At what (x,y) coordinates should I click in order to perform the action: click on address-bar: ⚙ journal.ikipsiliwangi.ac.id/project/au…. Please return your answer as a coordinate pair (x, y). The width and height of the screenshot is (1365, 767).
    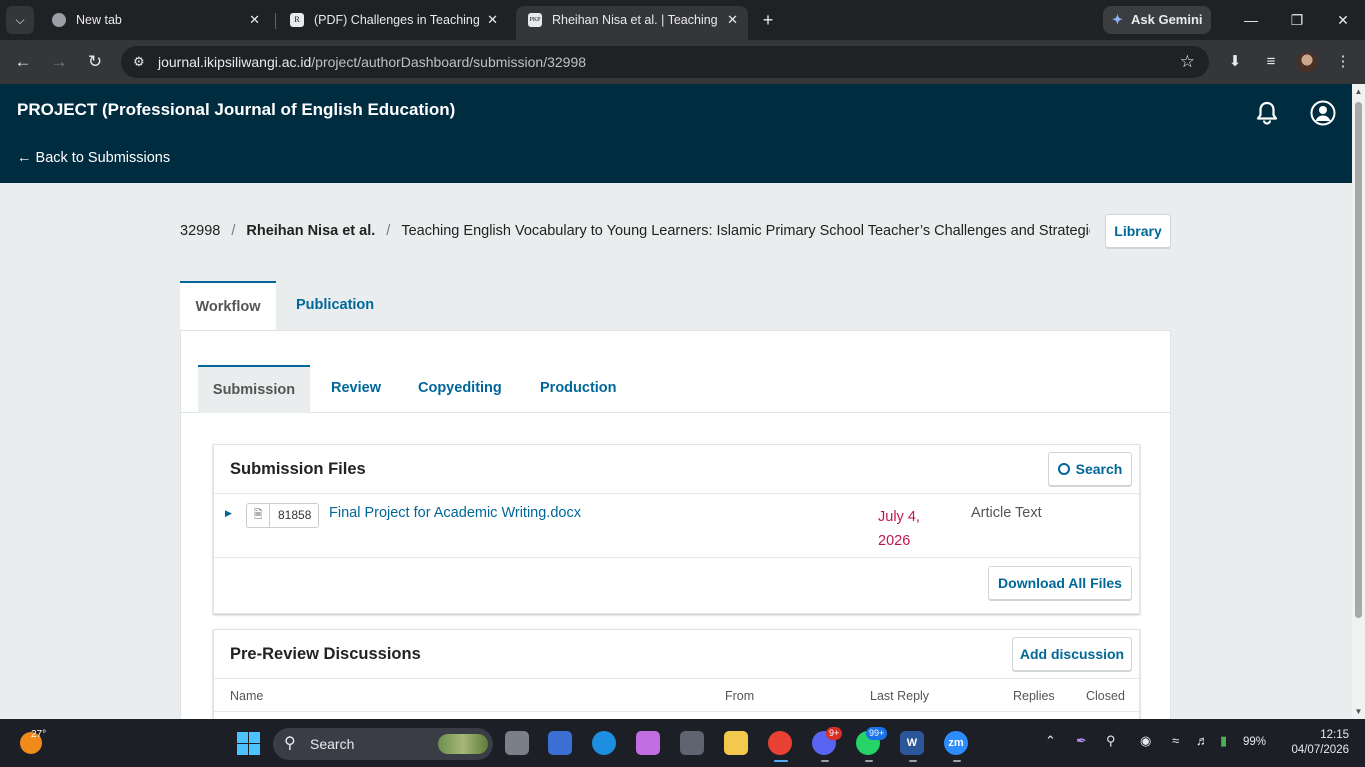
    Looking at the image, I should click on (665, 62).